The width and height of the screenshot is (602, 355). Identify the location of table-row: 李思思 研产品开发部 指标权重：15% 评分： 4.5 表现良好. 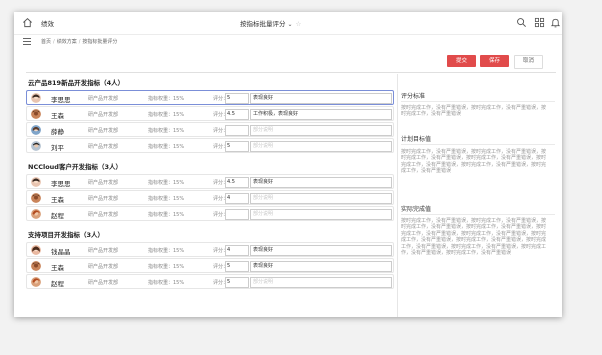
(210, 181).